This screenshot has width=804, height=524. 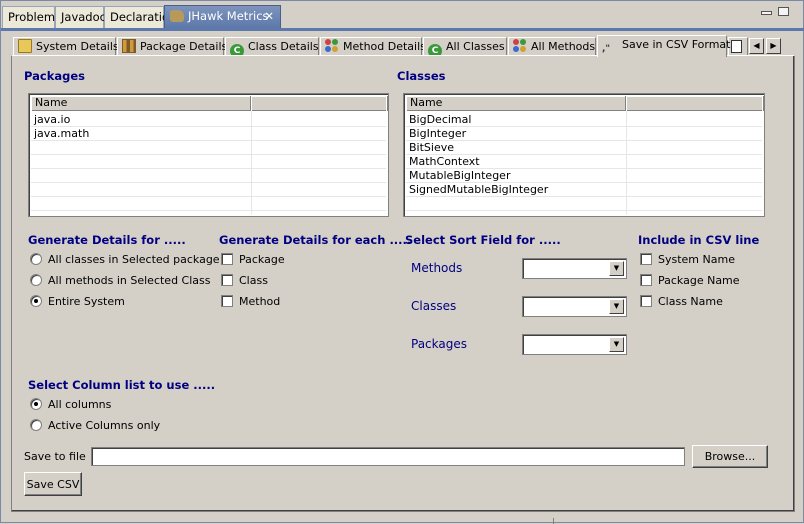 What do you see at coordinates (70, 405) in the screenshot?
I see `radio-all-columns: All columns` at bounding box center [70, 405].